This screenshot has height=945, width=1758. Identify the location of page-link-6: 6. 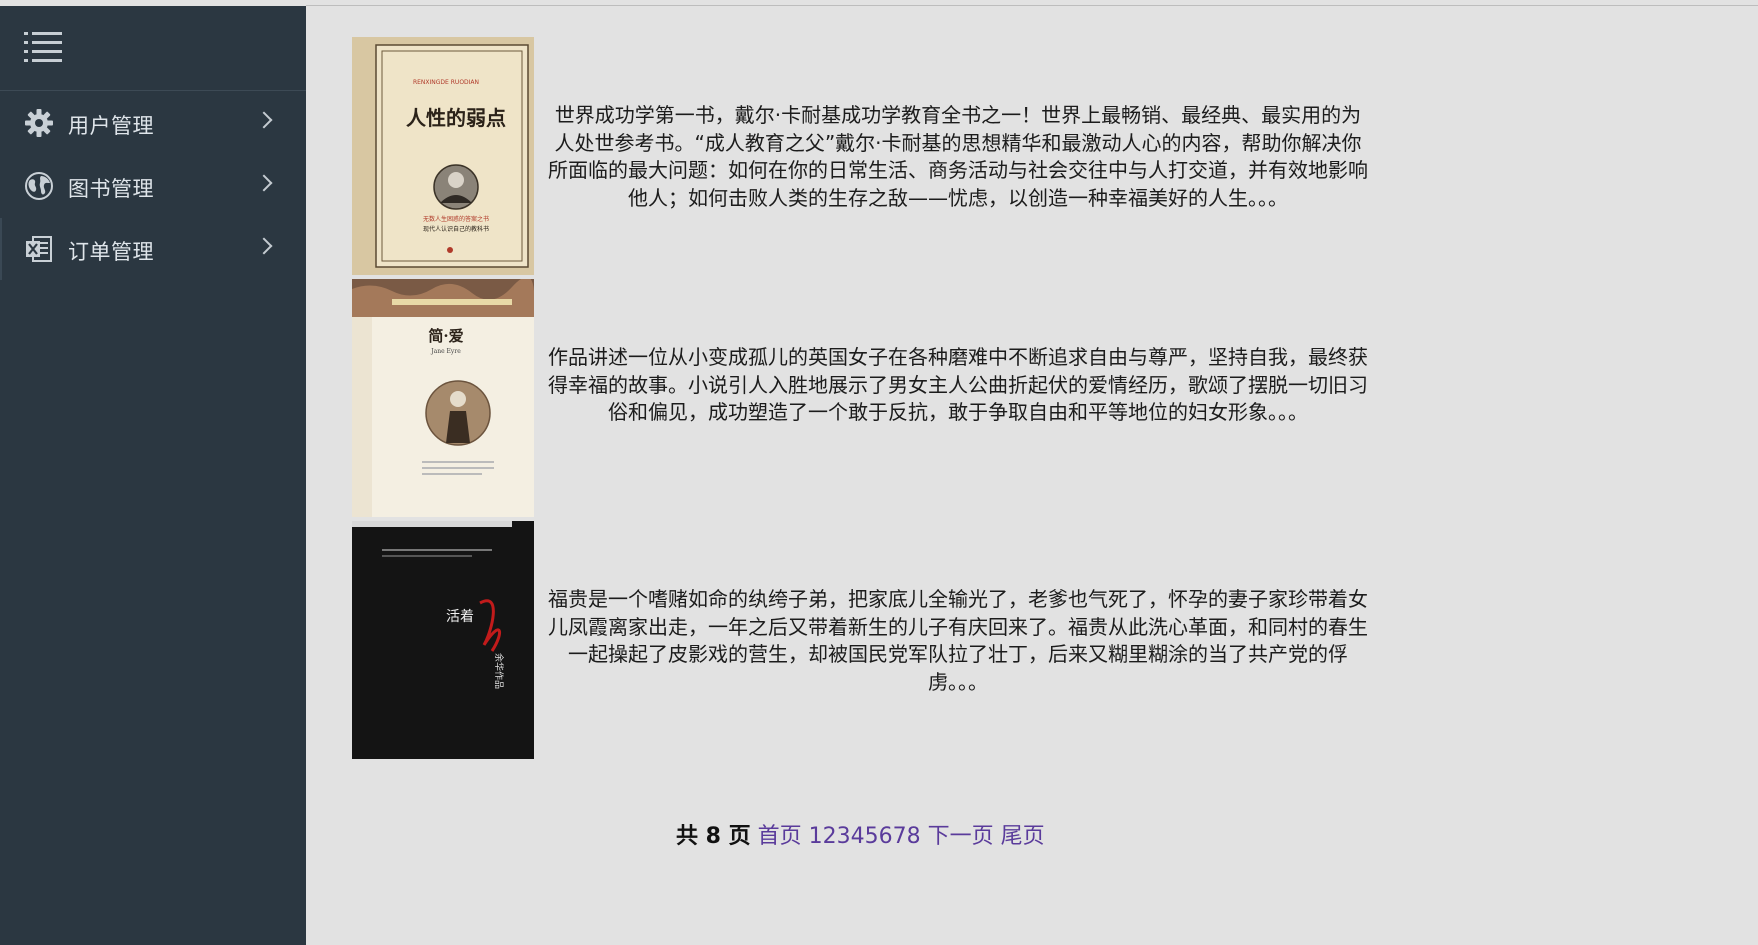
(886, 836).